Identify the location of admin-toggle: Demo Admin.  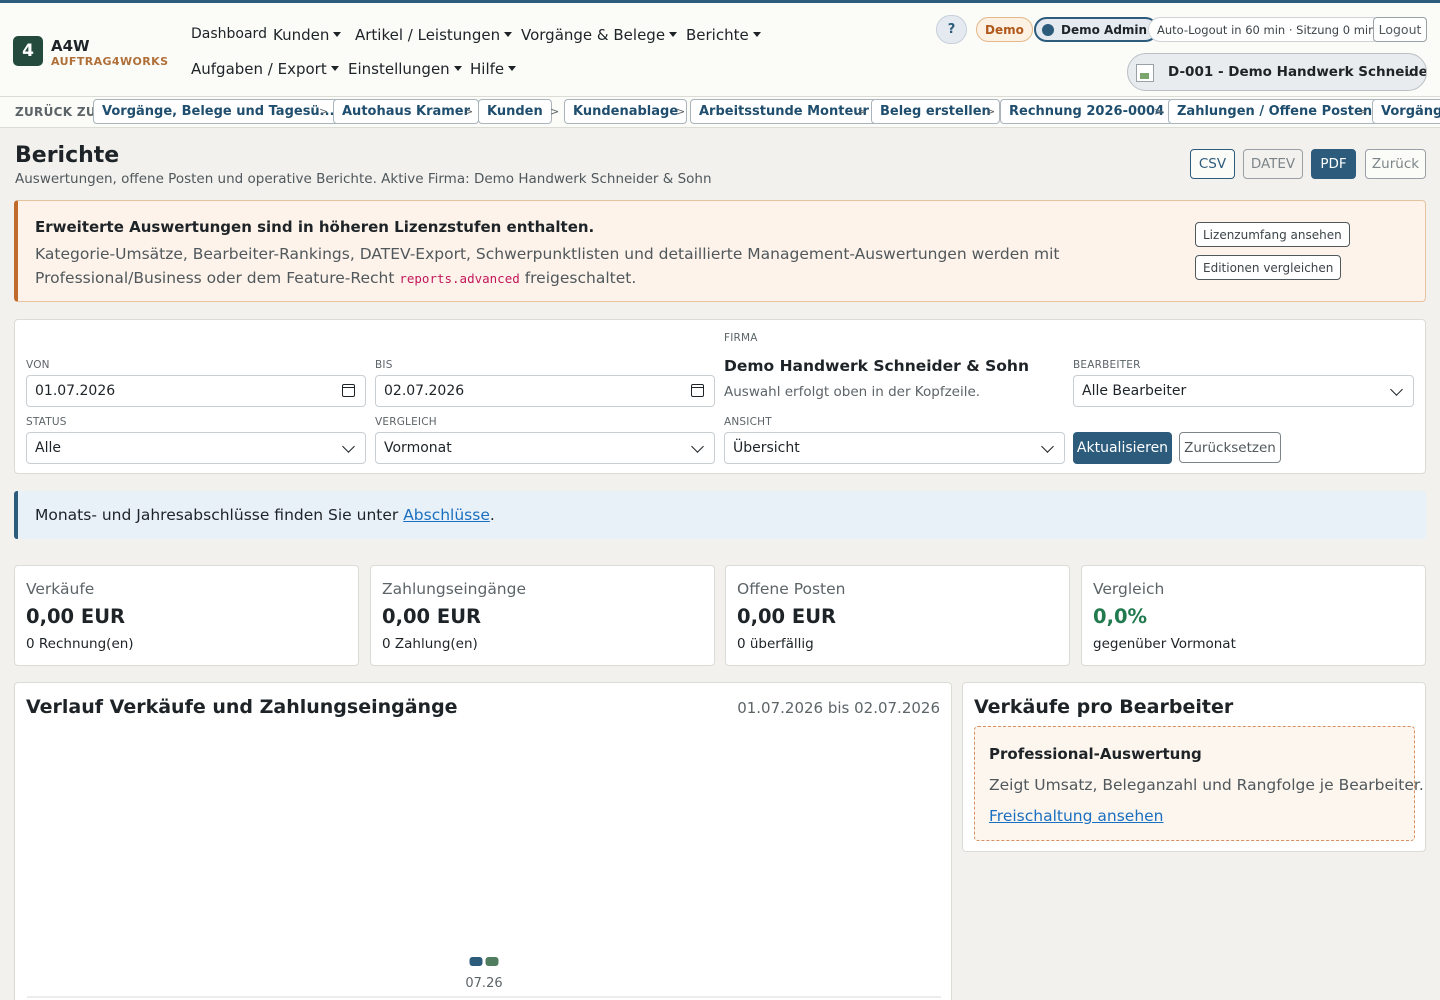
(1096, 29).